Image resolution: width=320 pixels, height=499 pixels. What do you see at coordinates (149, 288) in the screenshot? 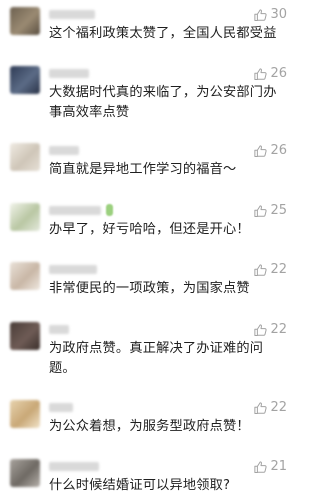
I see `comment-text: 非常便民的一项政策，为国家点赞` at bounding box center [149, 288].